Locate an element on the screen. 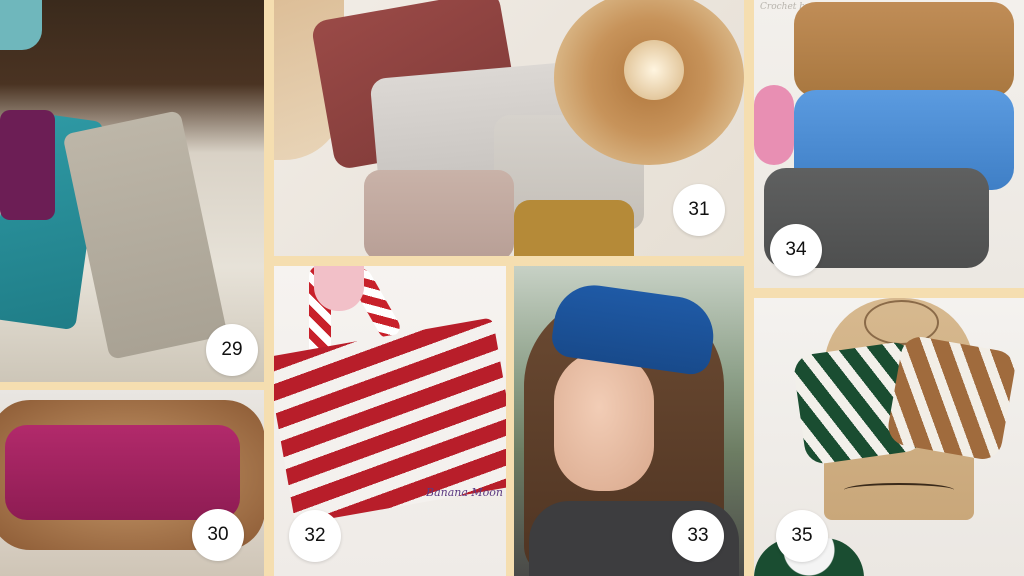 This screenshot has width=1024, height=576. item-number-badge: 29 is located at coordinates (232, 350).